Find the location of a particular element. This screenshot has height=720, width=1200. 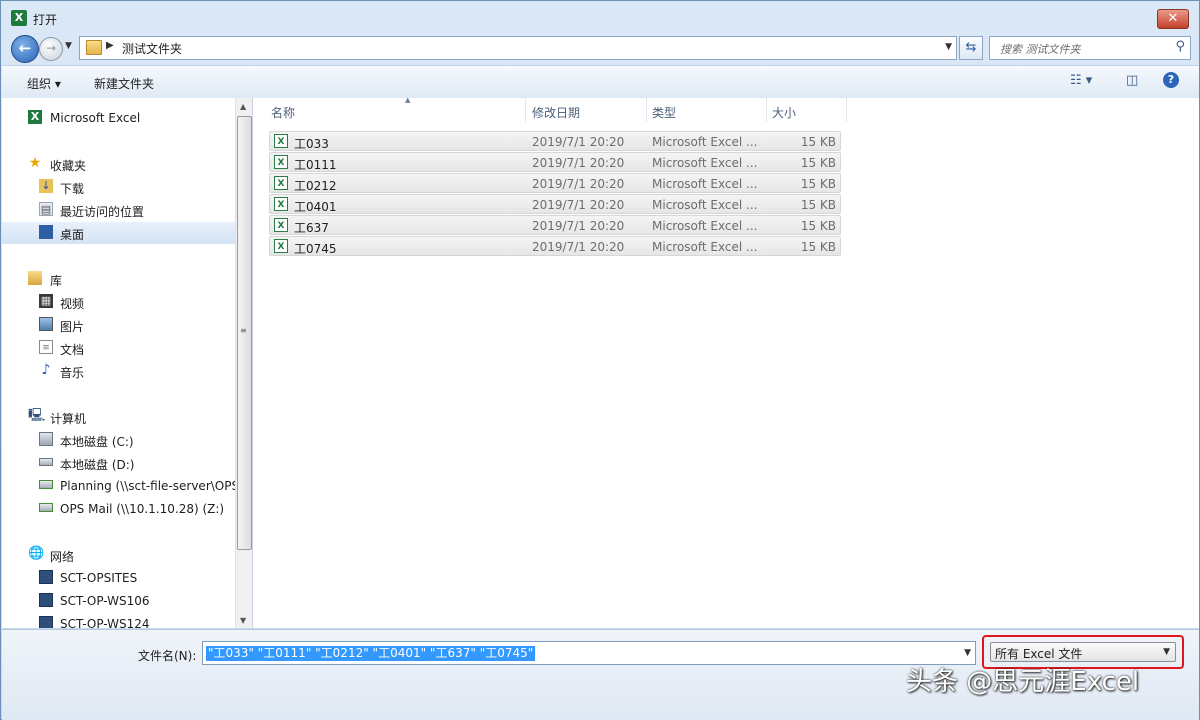

nav-item-label: 桌面 is located at coordinates (72, 235).